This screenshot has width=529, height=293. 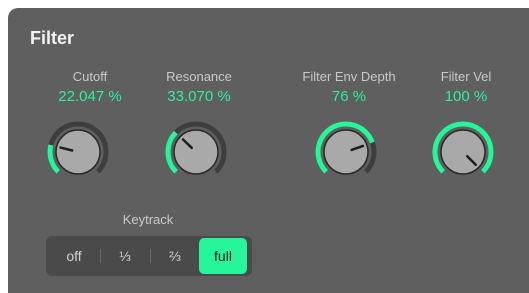 What do you see at coordinates (466, 96) in the screenshot?
I see `filter-vel-value: 100 %` at bounding box center [466, 96].